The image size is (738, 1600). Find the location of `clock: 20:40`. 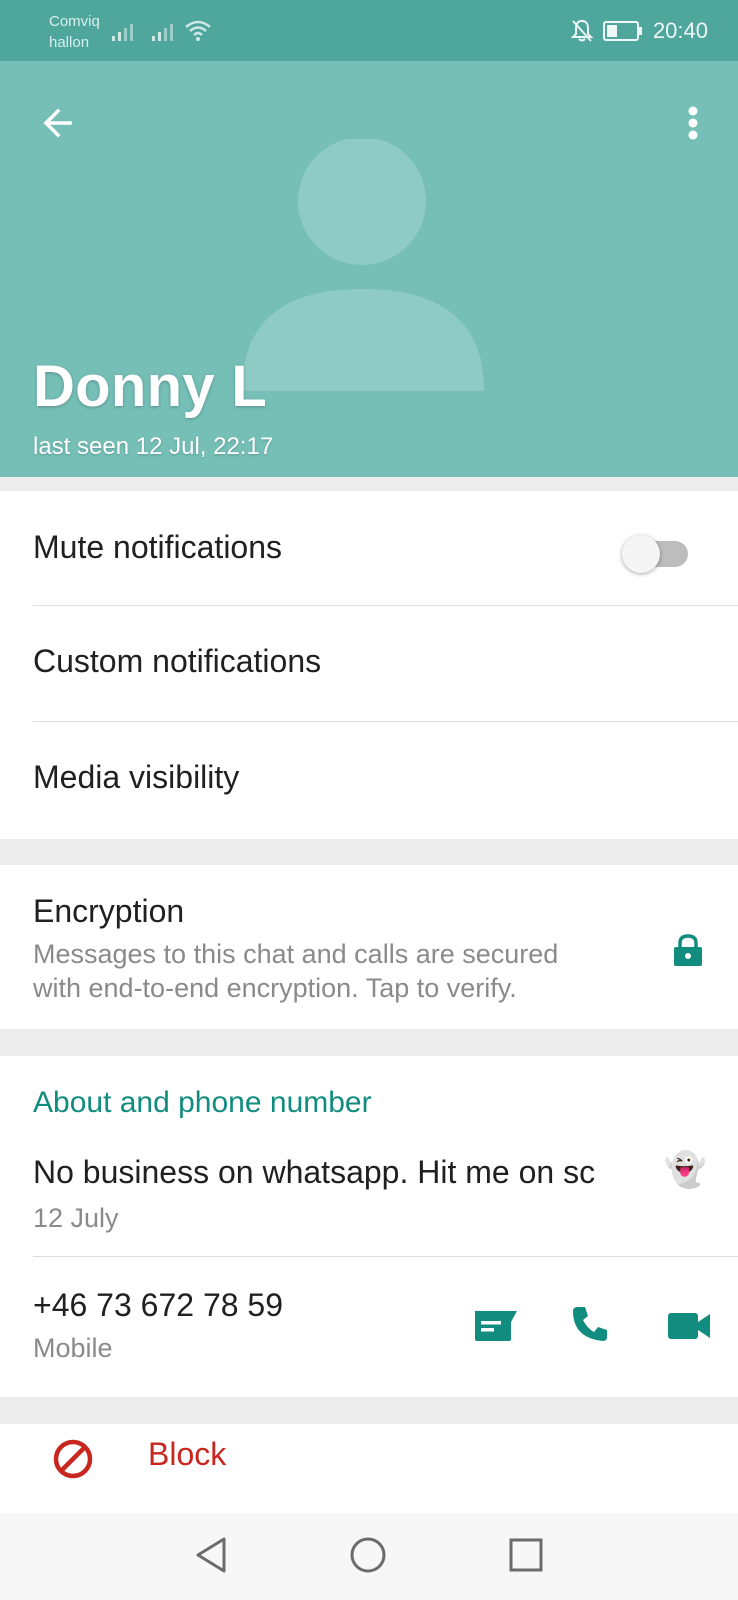

clock: 20:40 is located at coordinates (680, 30).